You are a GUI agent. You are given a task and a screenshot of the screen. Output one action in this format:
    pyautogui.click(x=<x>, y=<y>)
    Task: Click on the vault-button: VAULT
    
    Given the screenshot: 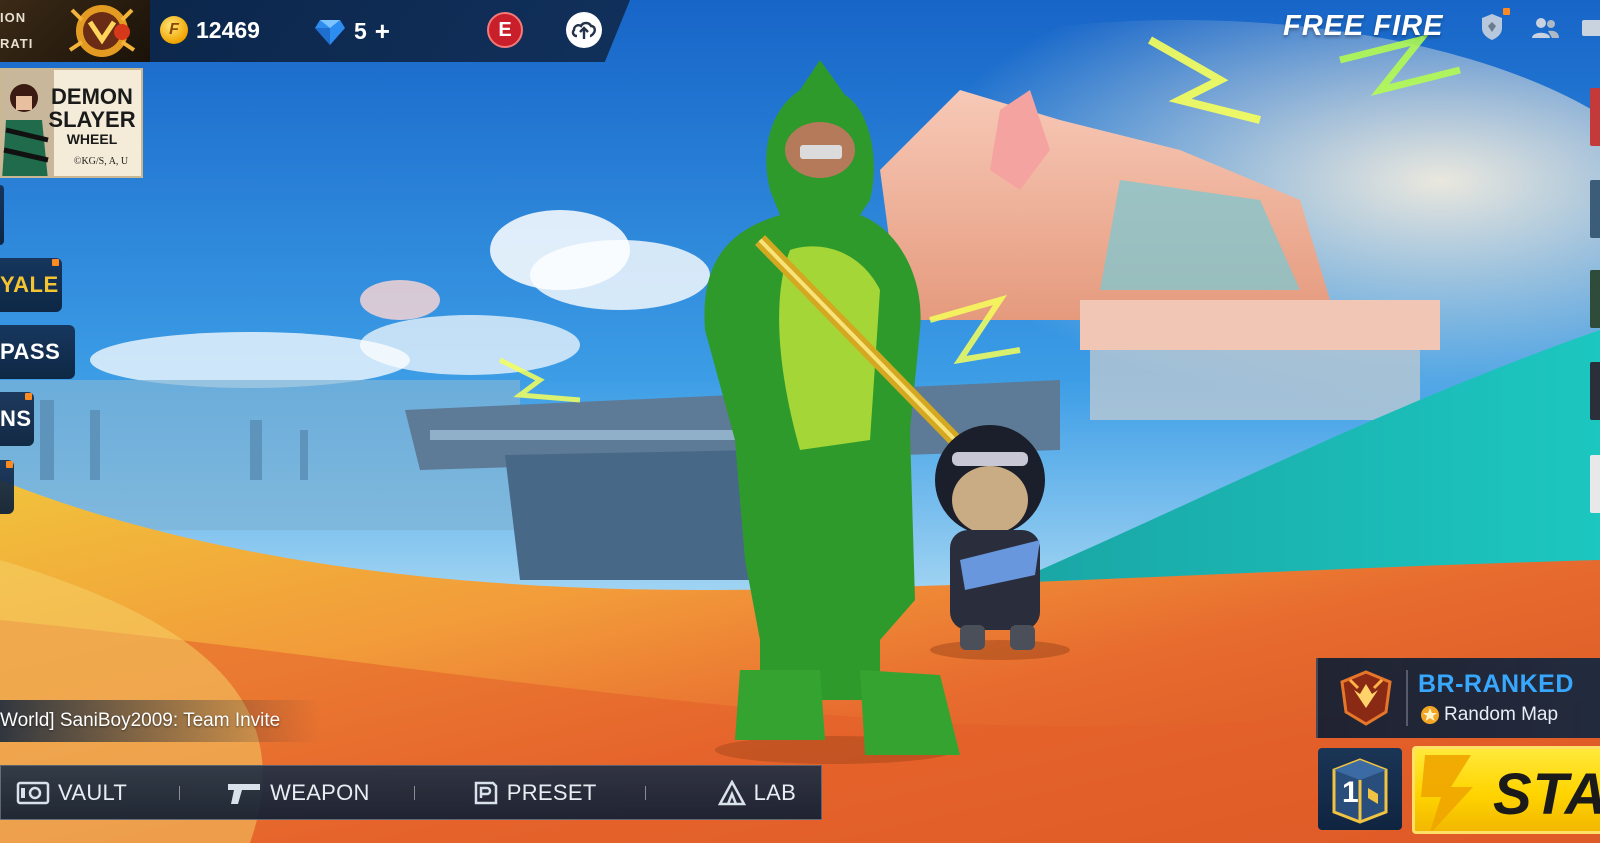 What is the action you would take?
    pyautogui.click(x=71, y=793)
    